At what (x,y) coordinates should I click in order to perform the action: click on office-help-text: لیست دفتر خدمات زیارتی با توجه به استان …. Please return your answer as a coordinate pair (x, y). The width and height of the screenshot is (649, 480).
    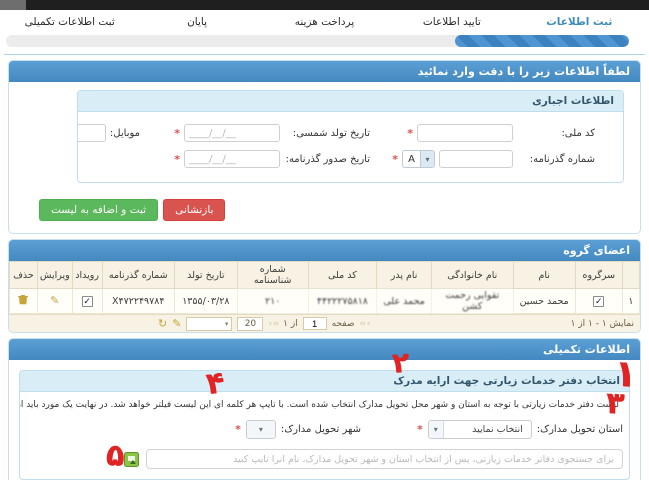
    Looking at the image, I should click on (319, 405).